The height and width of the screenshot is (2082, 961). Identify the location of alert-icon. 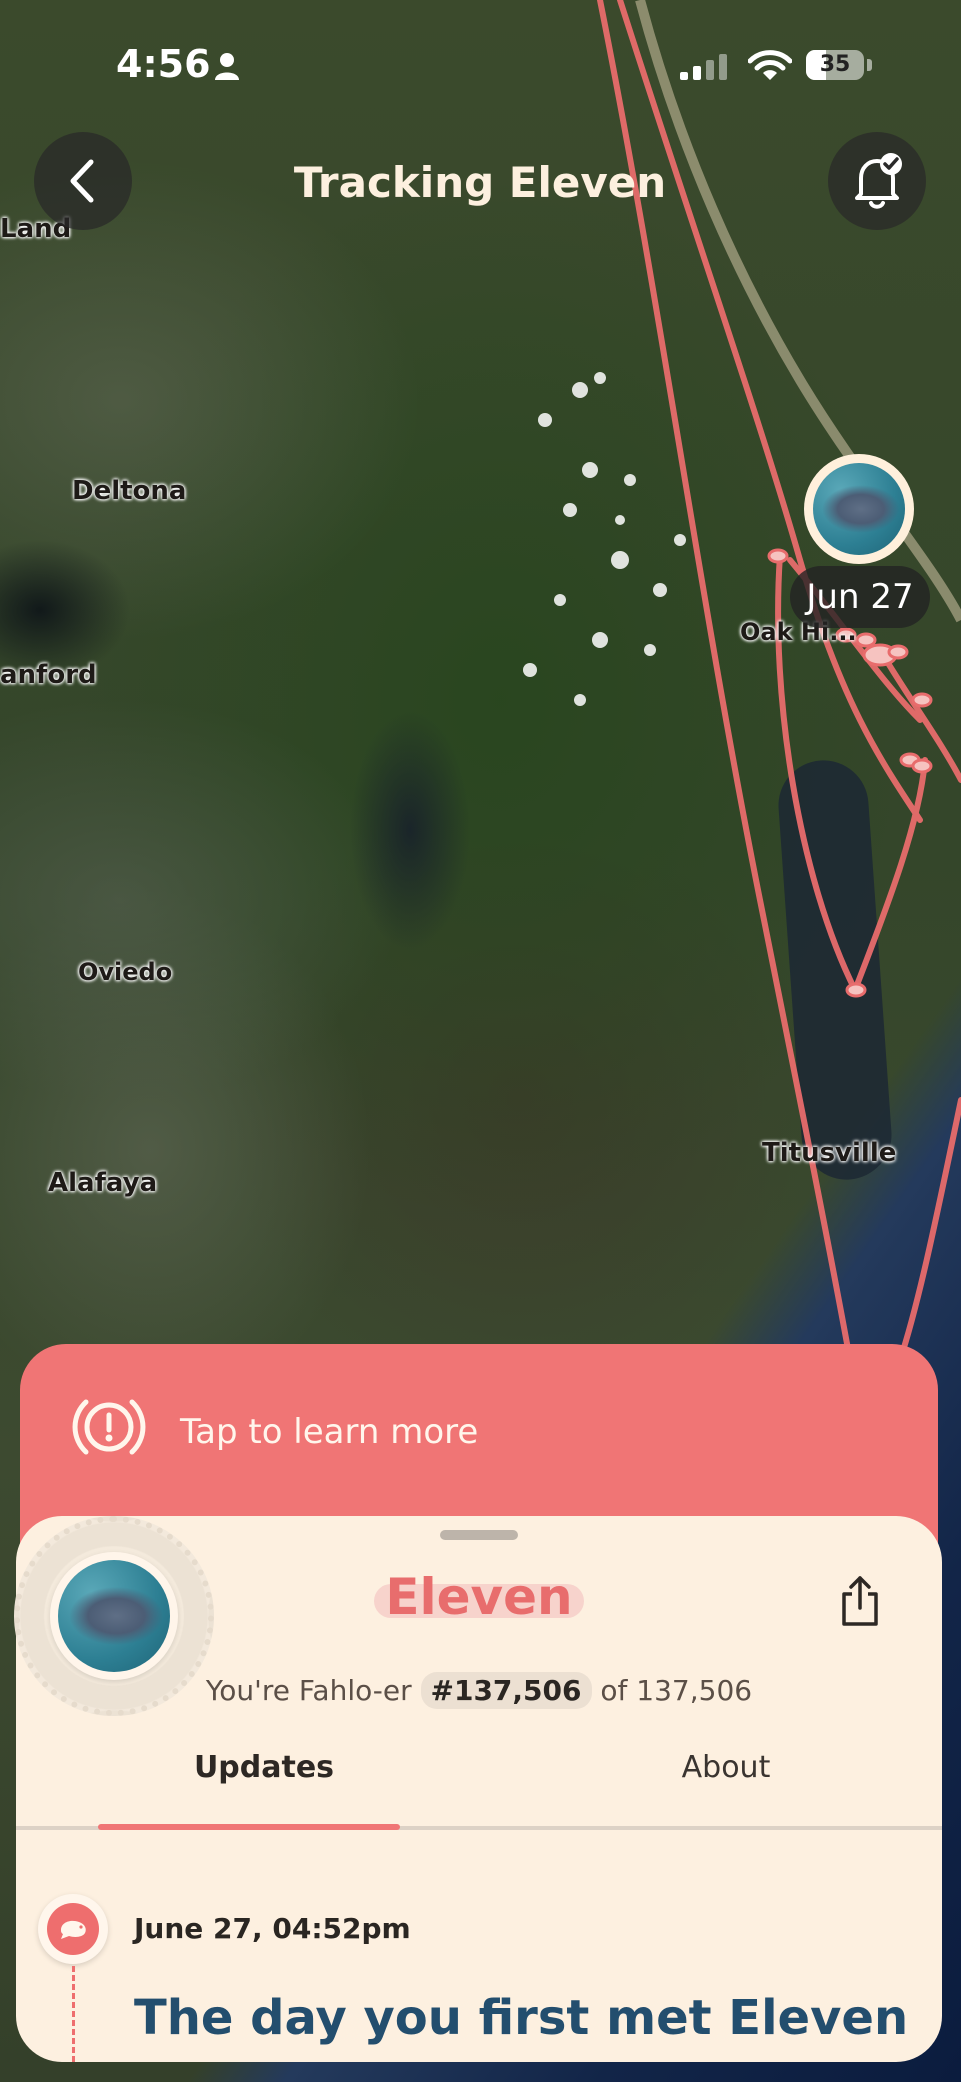
(109, 1427).